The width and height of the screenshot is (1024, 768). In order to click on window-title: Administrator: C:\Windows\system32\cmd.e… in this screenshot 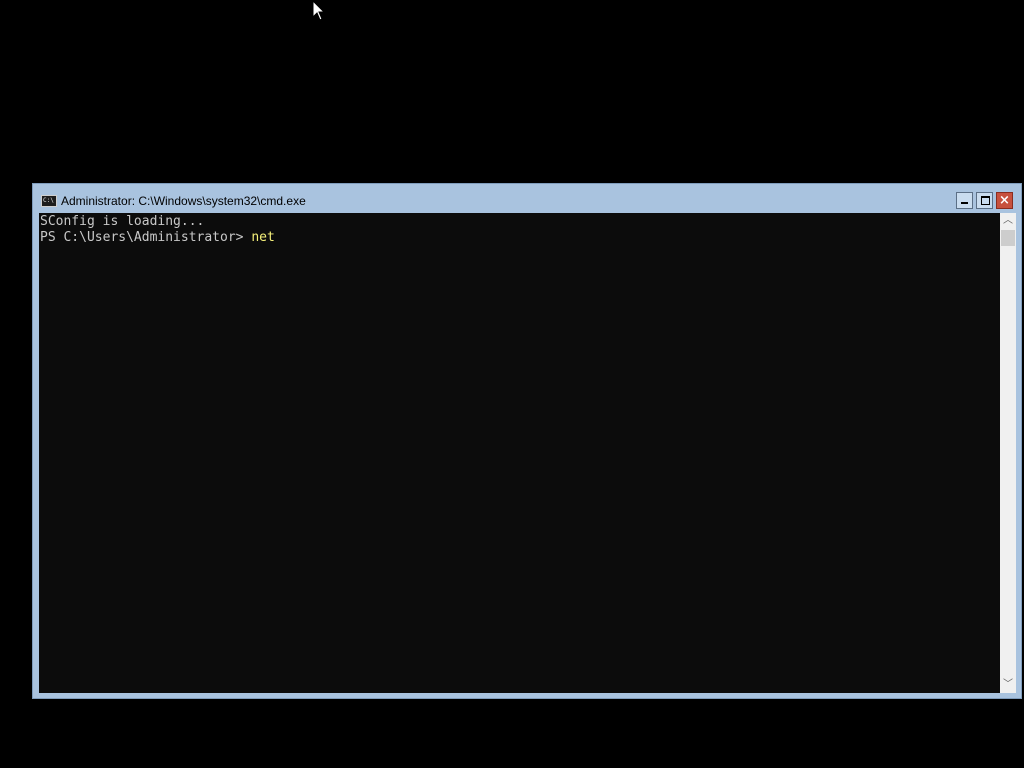, I will do `click(183, 201)`.